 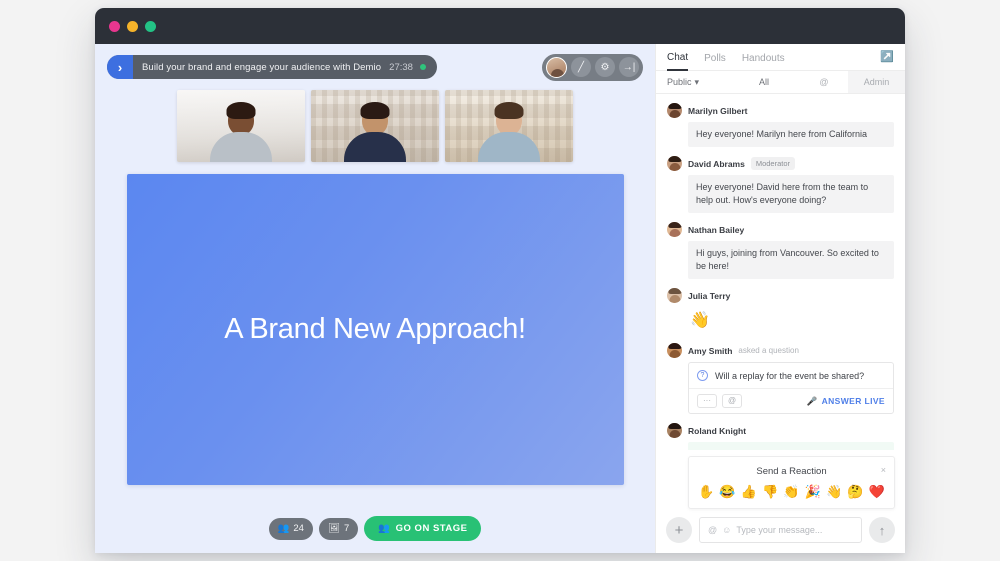 I want to click on pen-icon: ╱, so click(x=581, y=67).